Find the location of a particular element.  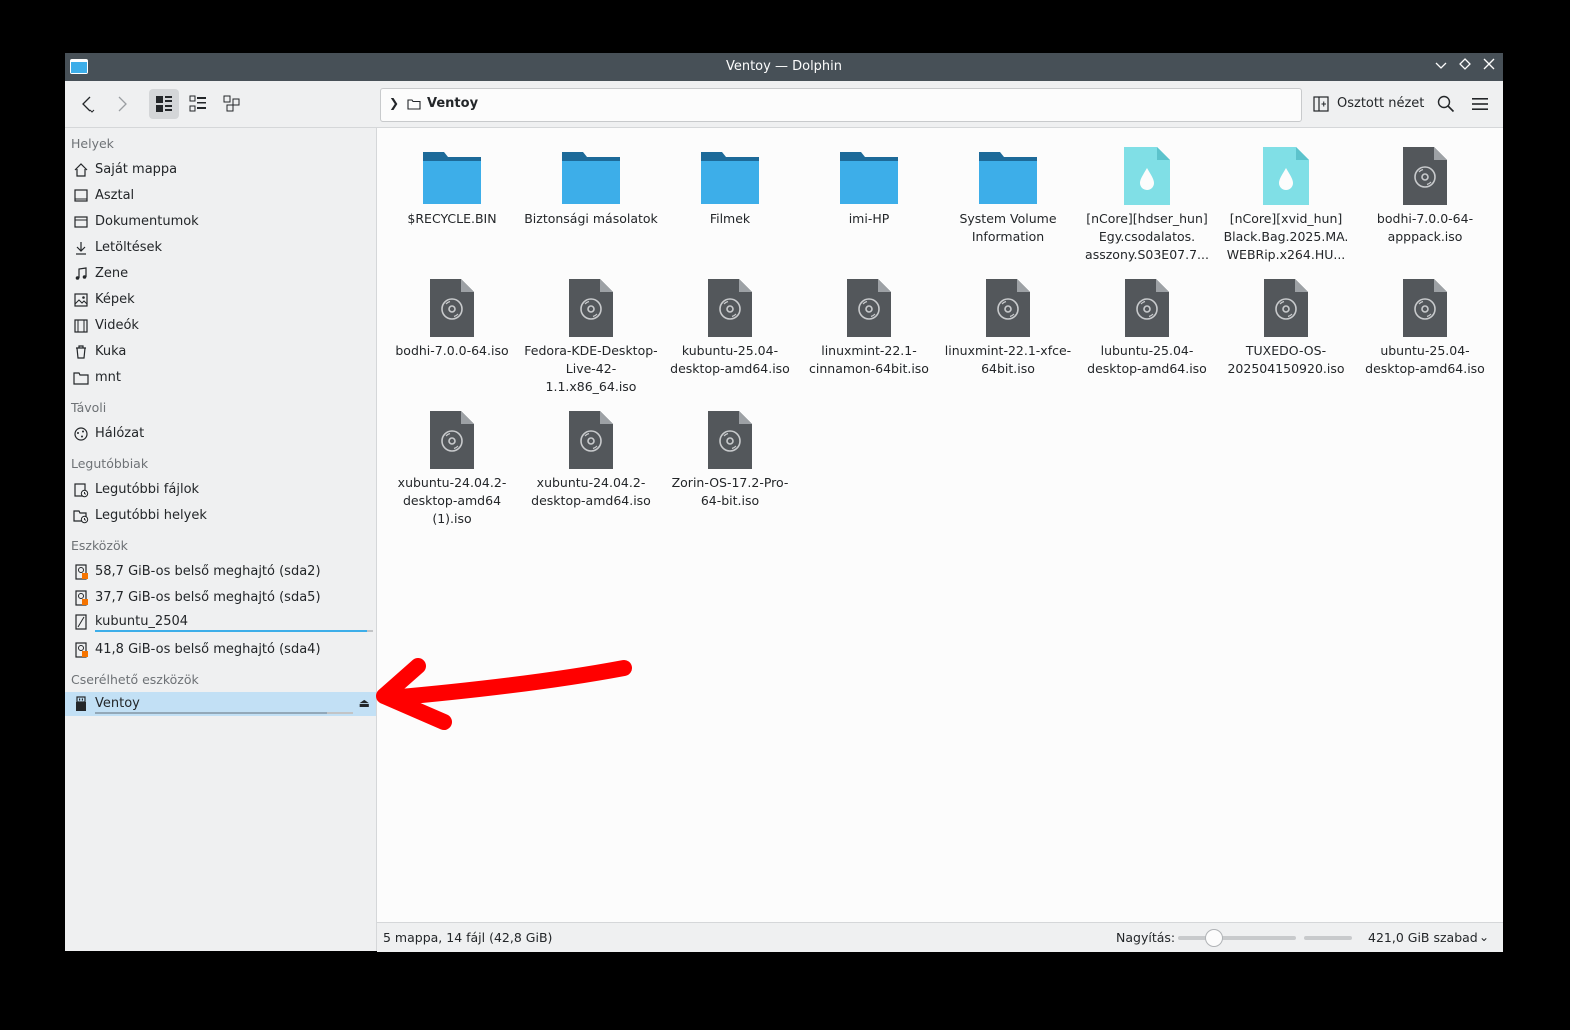

file-item: linuxmint-22.1-cinnamon-64bit.iso is located at coordinates (869, 322).